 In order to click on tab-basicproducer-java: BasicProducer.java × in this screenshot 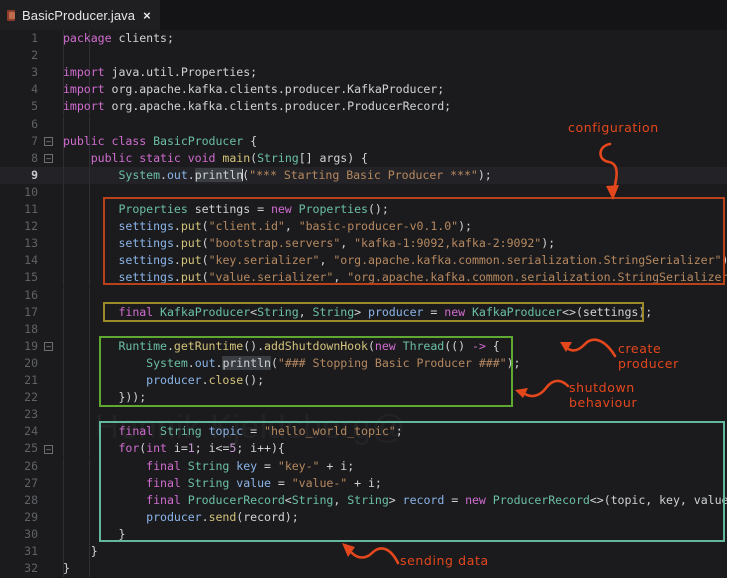, I will do `click(80, 15)`.